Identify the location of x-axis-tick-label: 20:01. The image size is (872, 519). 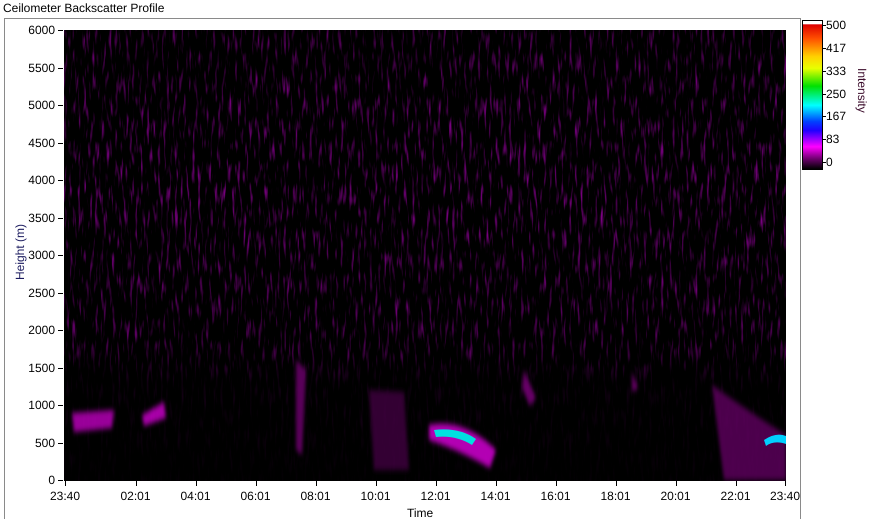
(675, 496).